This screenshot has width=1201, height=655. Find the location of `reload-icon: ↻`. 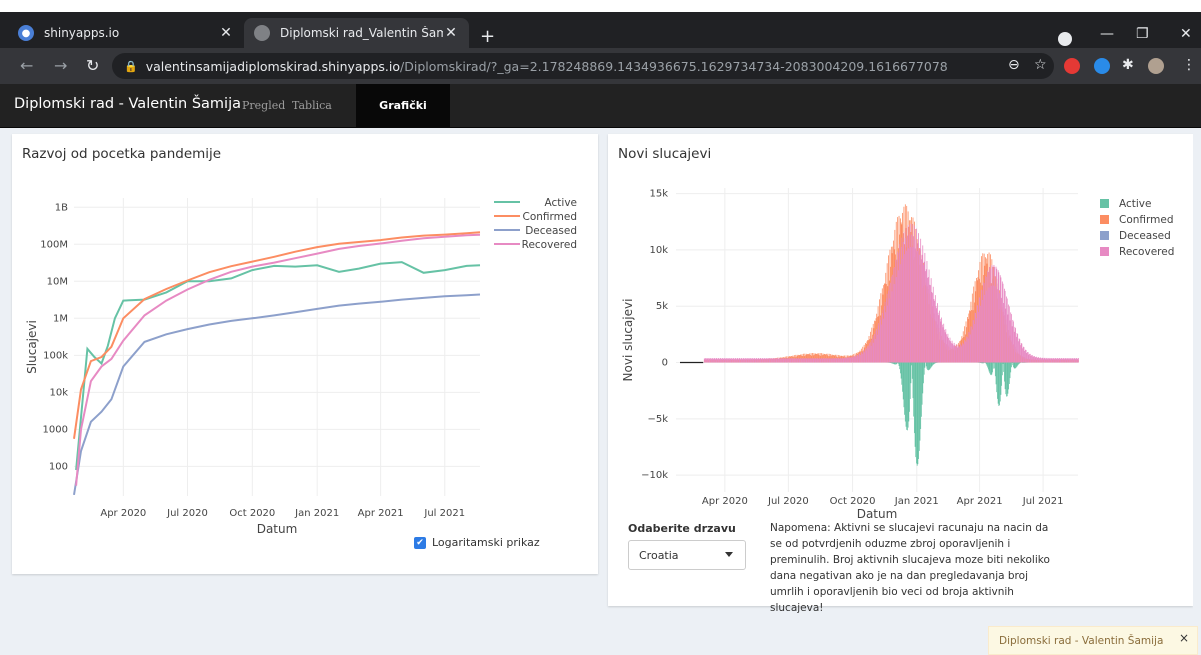

reload-icon: ↻ is located at coordinates (92, 65).